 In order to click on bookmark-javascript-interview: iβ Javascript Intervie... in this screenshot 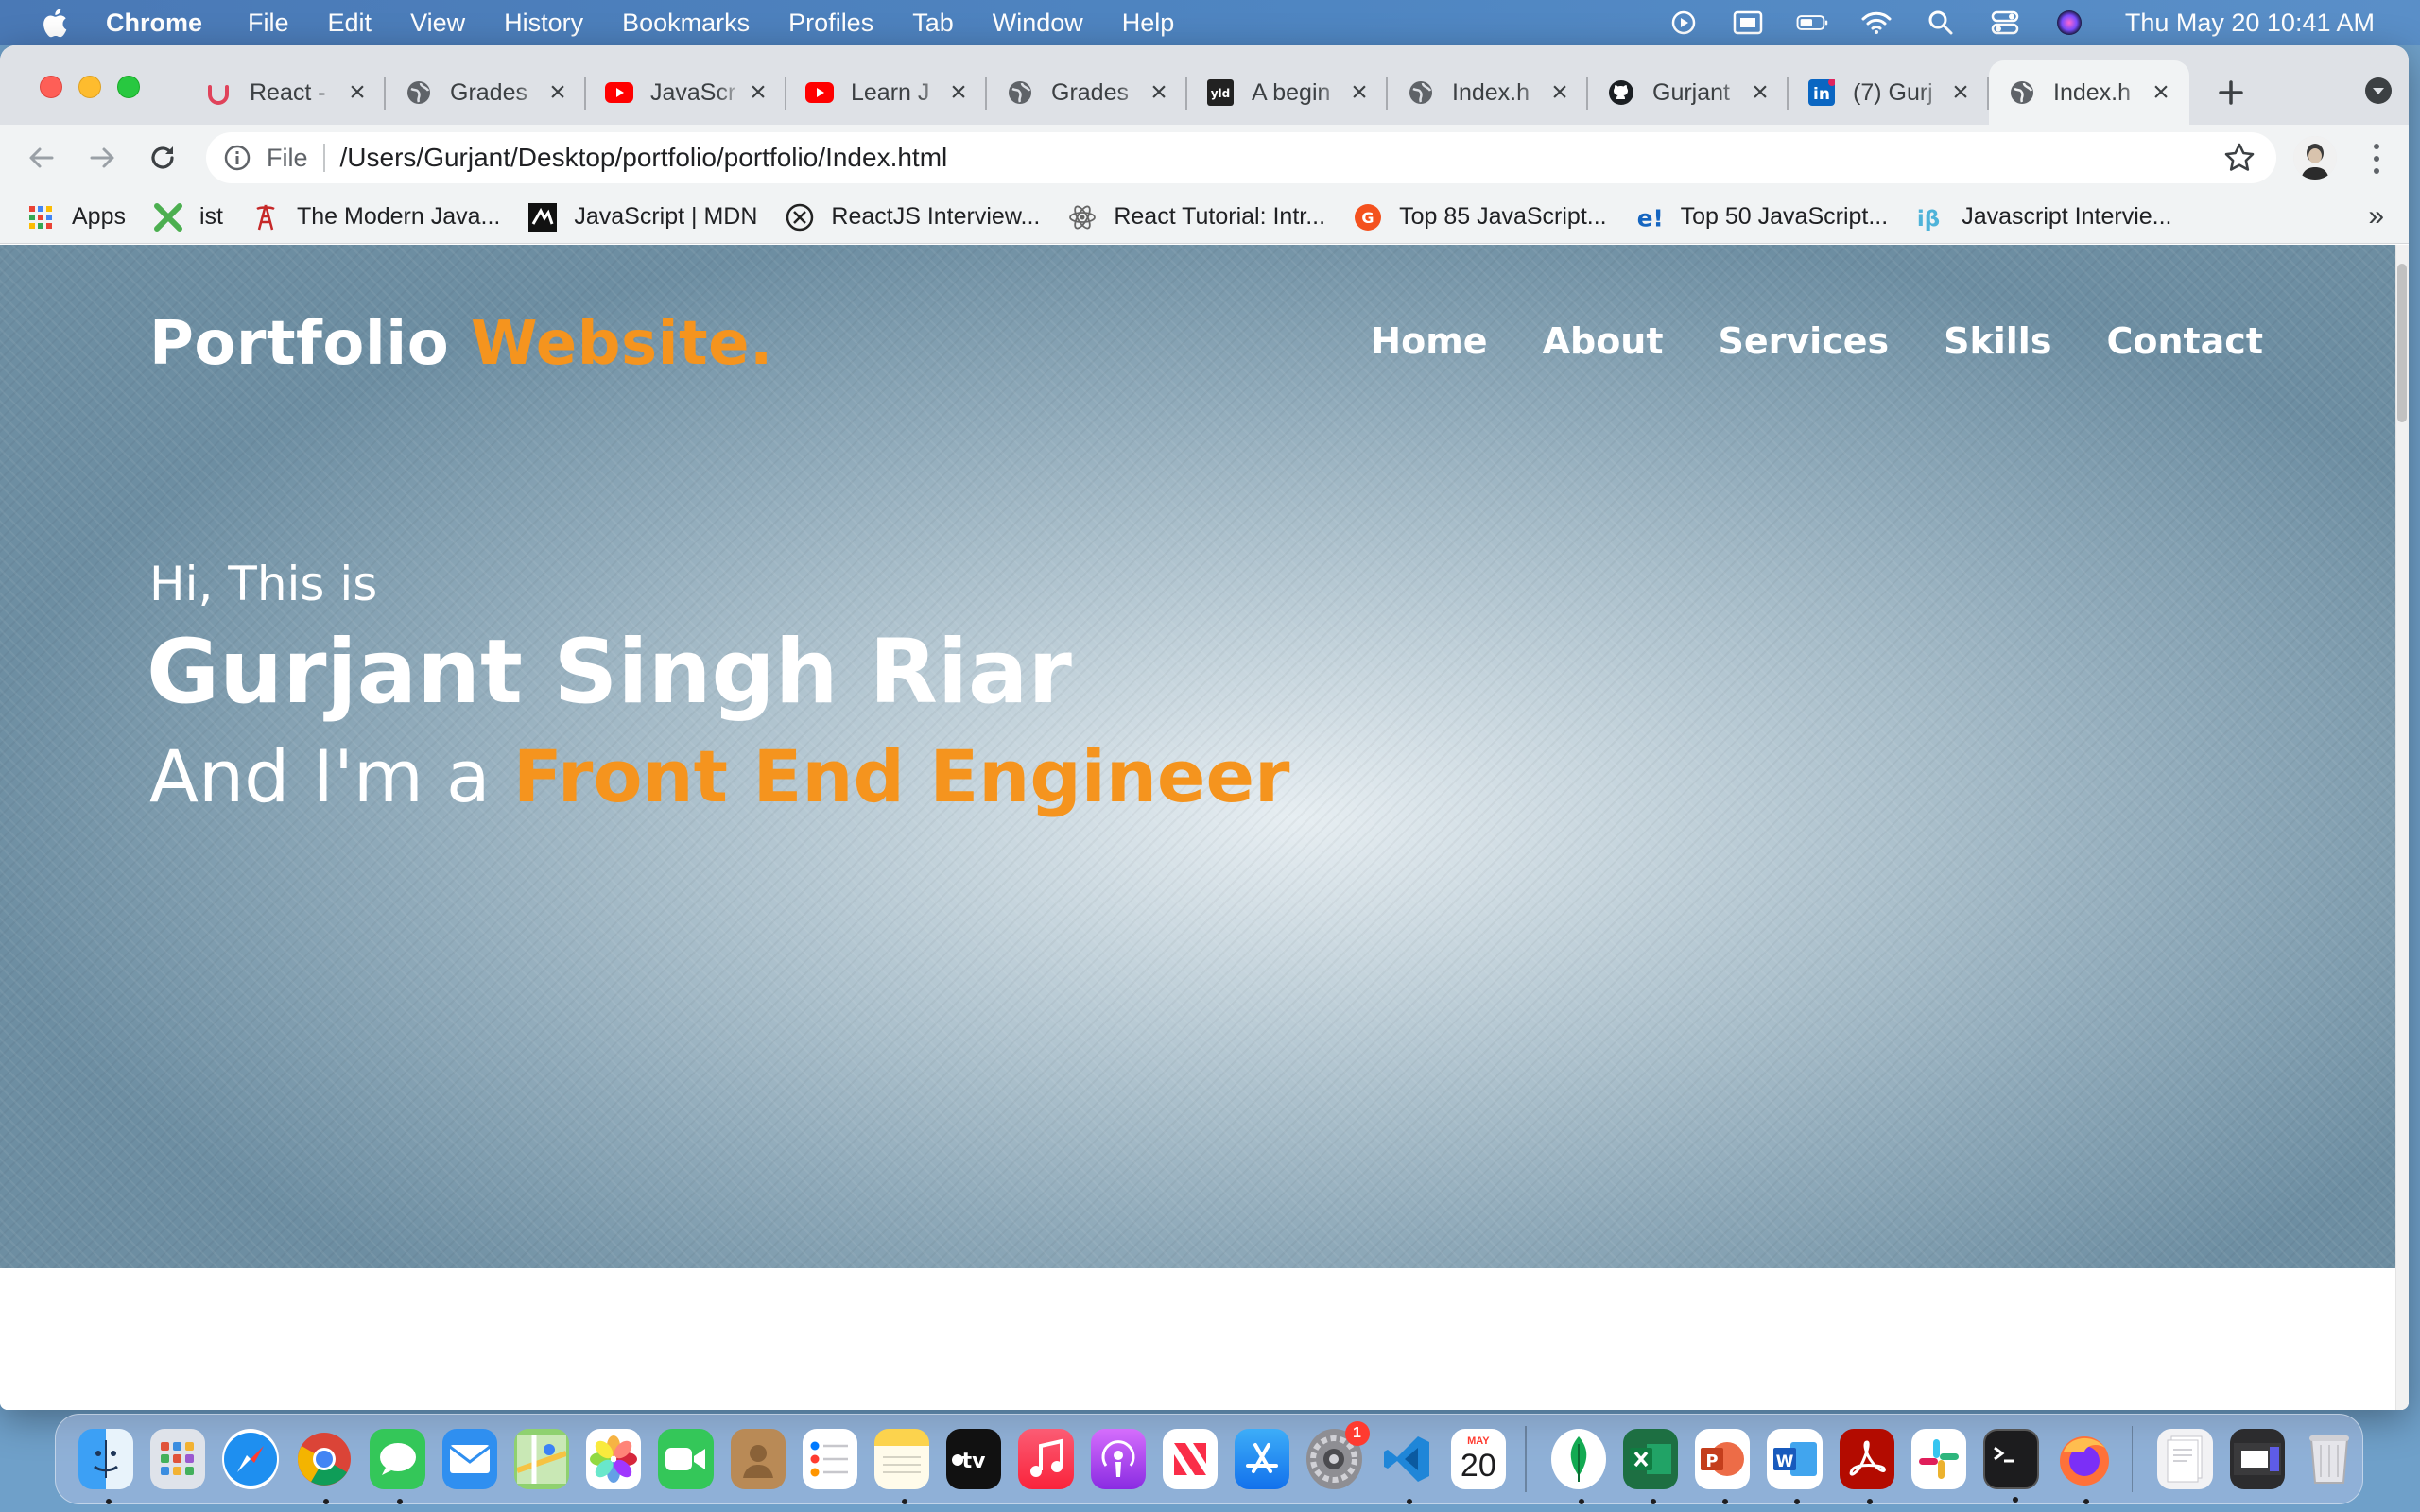, I will do `click(2043, 217)`.